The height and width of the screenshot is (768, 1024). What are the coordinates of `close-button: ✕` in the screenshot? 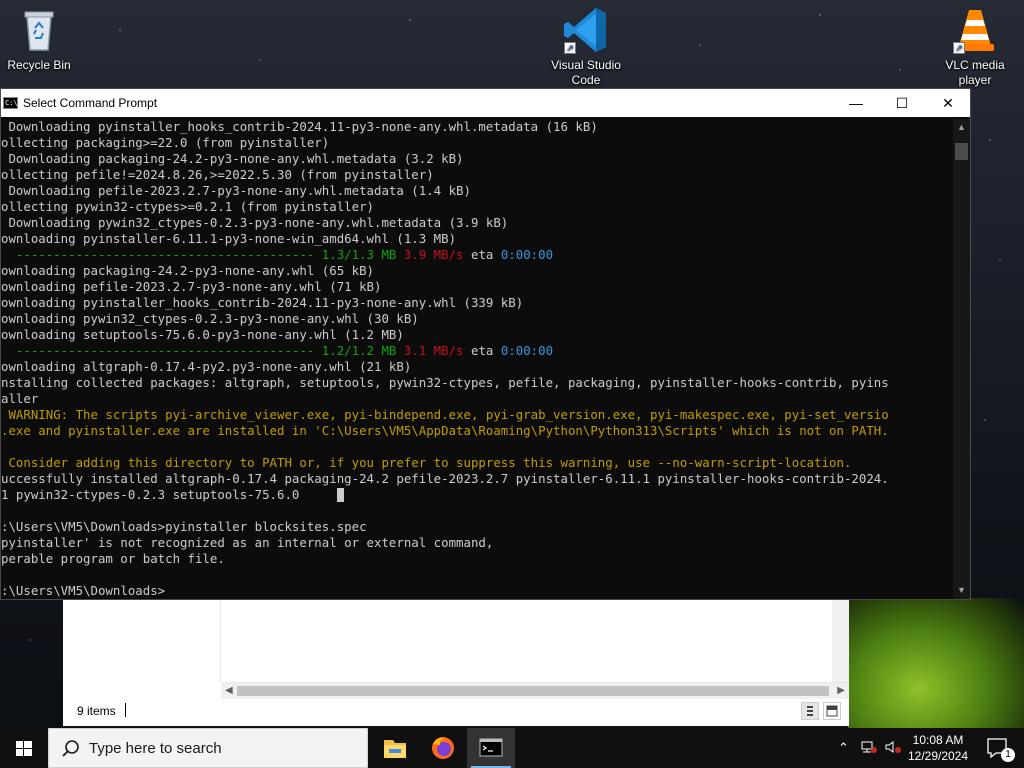 It's located at (948, 103).